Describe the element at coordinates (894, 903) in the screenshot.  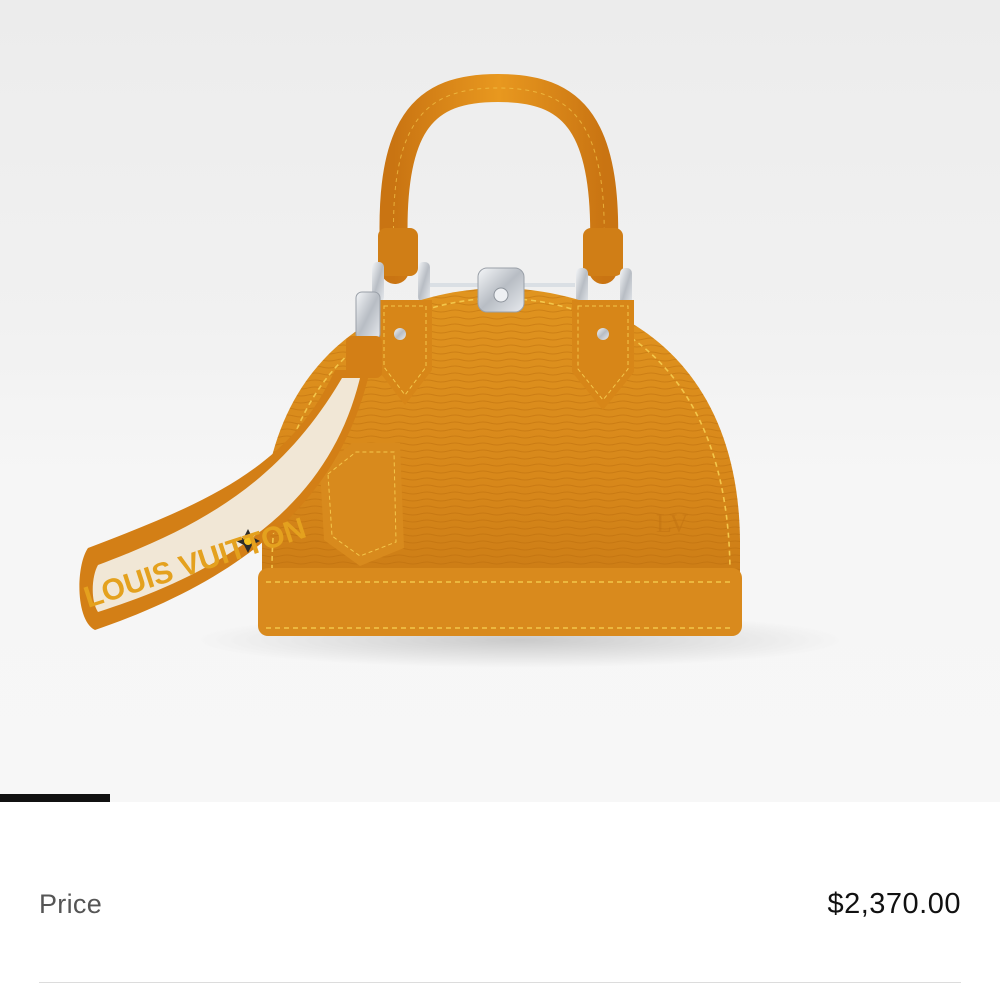
I see `price-value: $2,370.00` at that location.